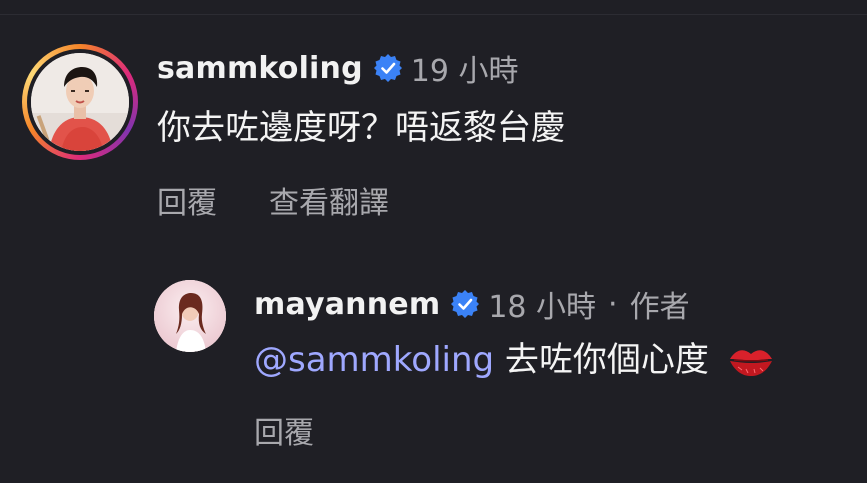  I want to click on kiss-mark-icon, so click(751, 362).